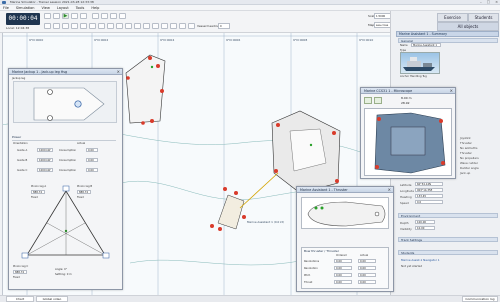 This screenshot has height=302, width=500. I want to click on vessel-photo, so click(420, 63).